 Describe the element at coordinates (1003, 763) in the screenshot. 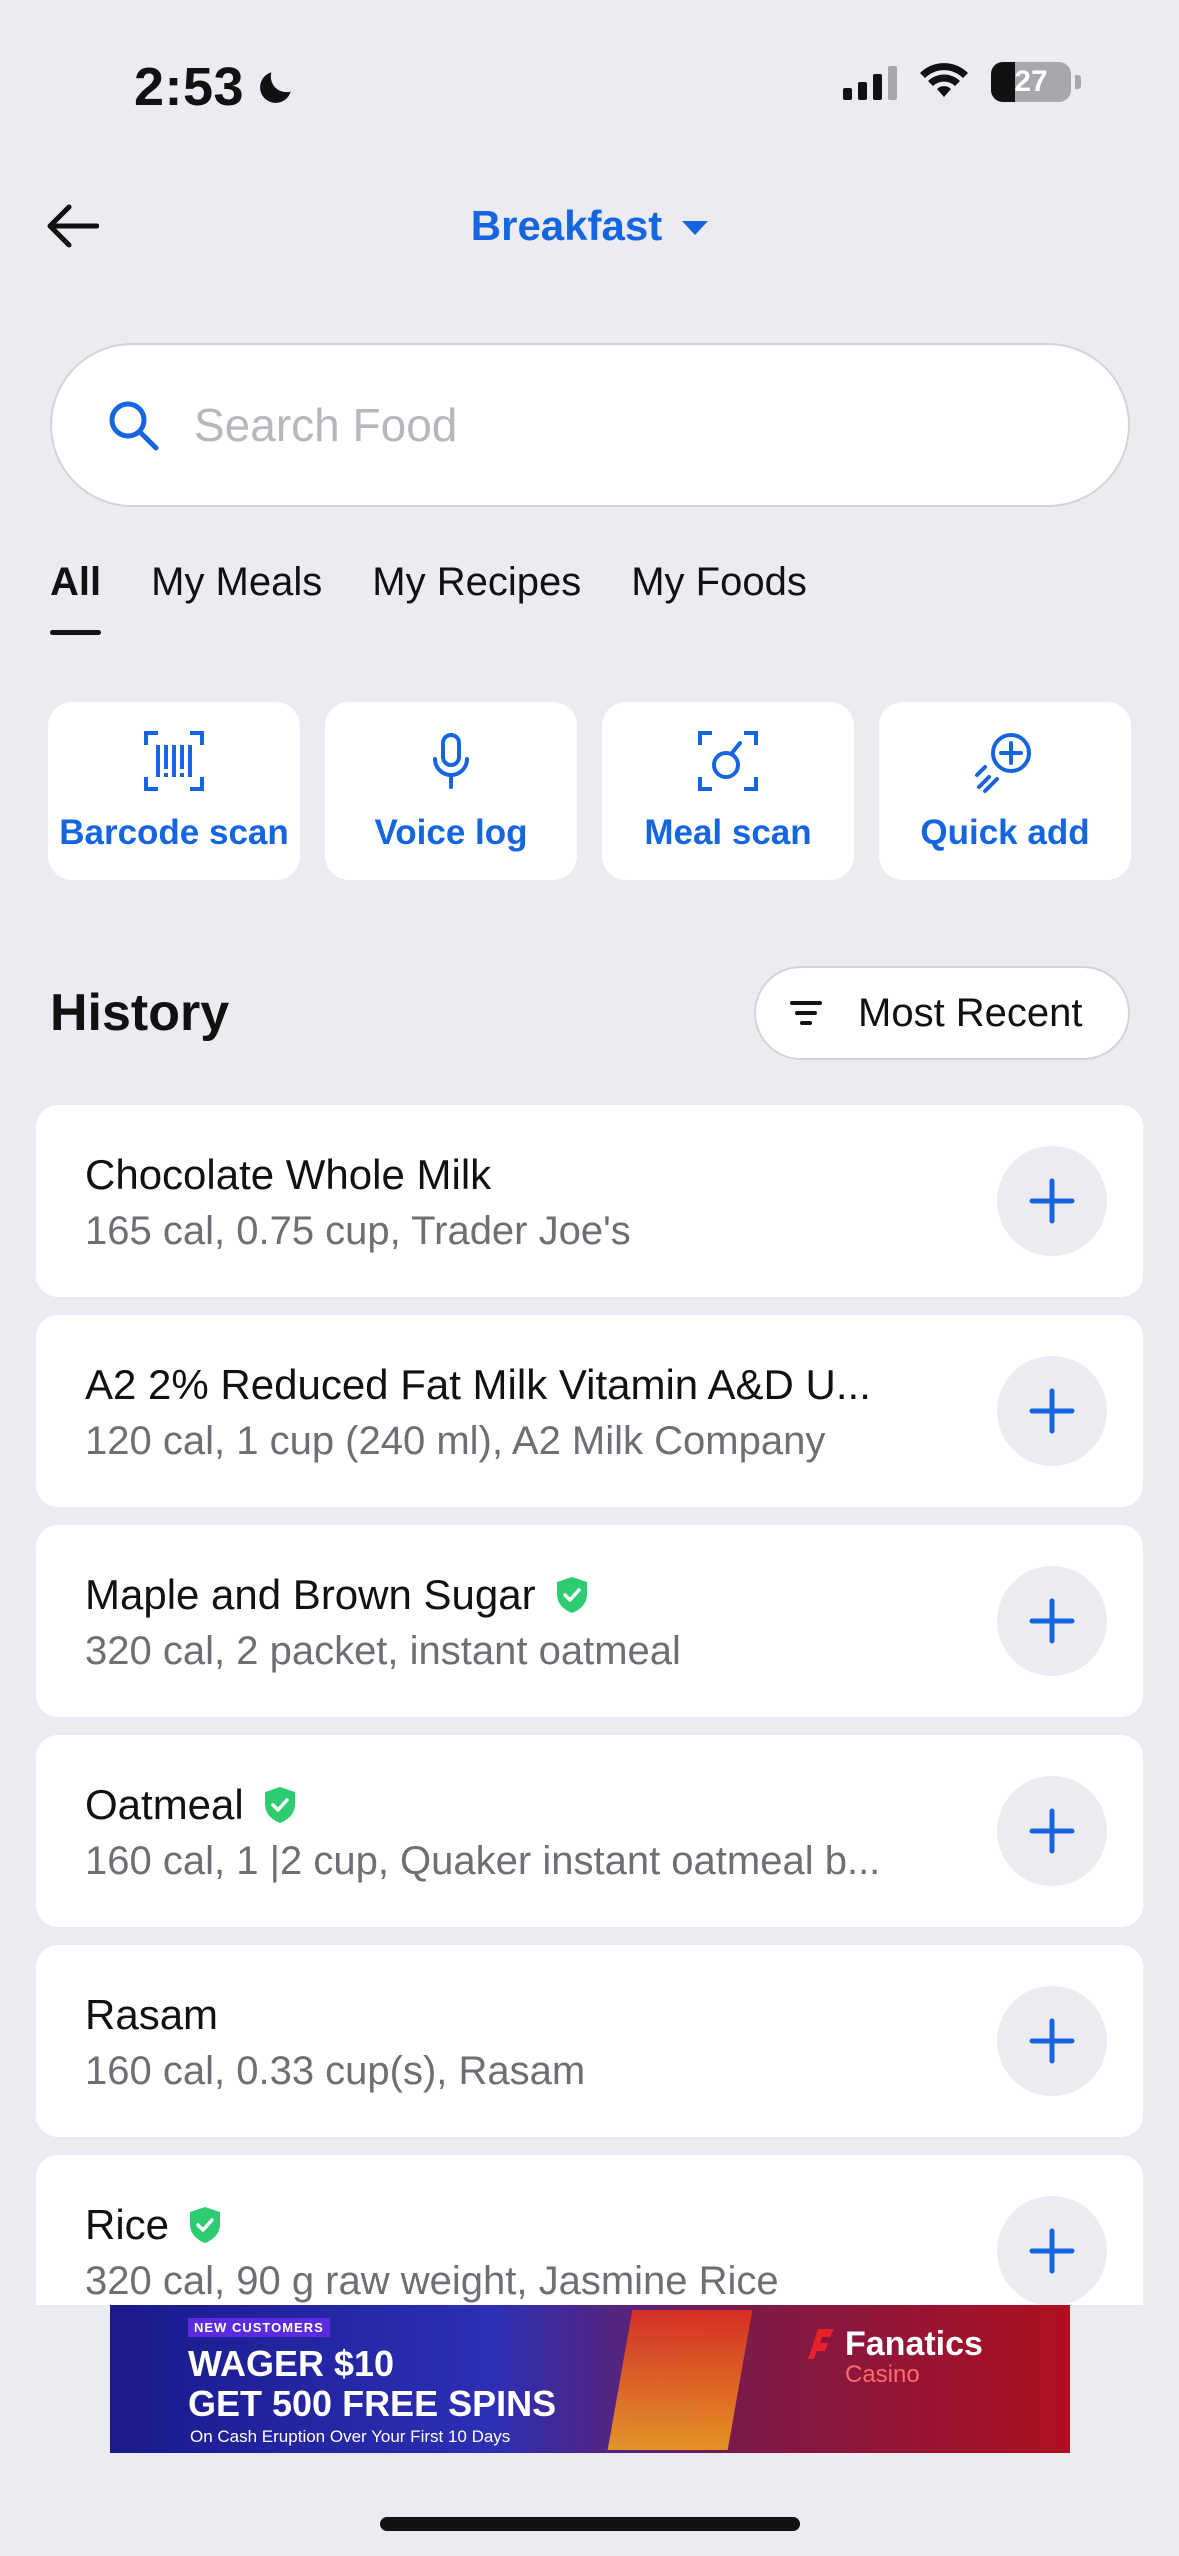

I see `quick-add-icon` at that location.